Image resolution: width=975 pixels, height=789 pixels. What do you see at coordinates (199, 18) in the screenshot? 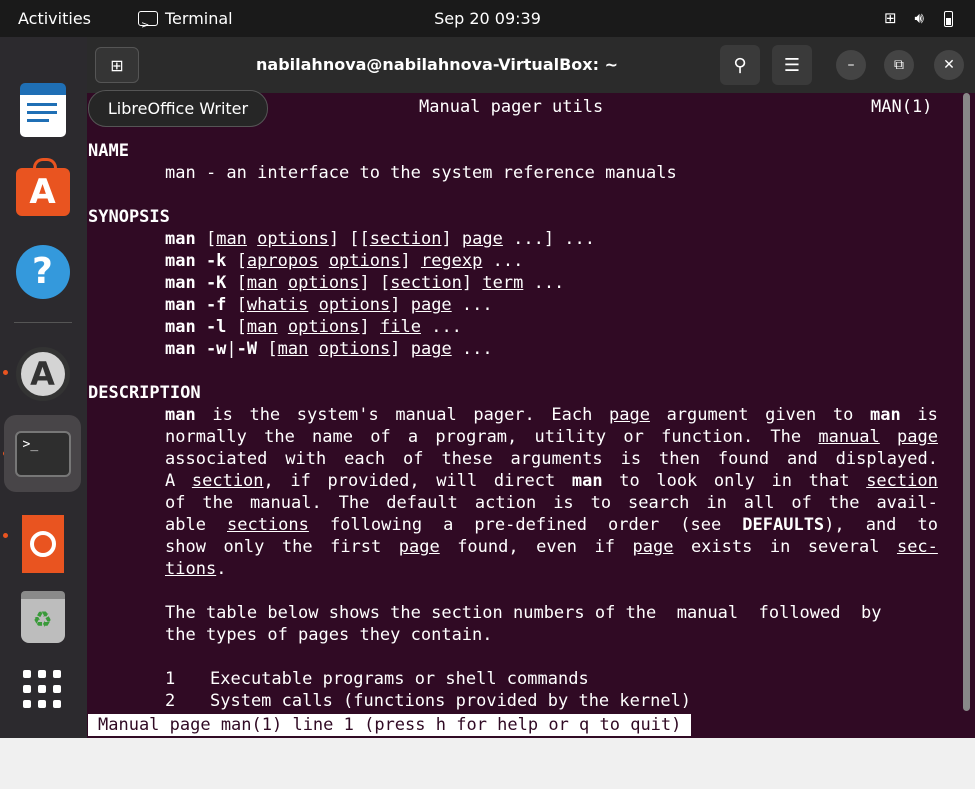
I see `app-menu-label: Terminal` at bounding box center [199, 18].